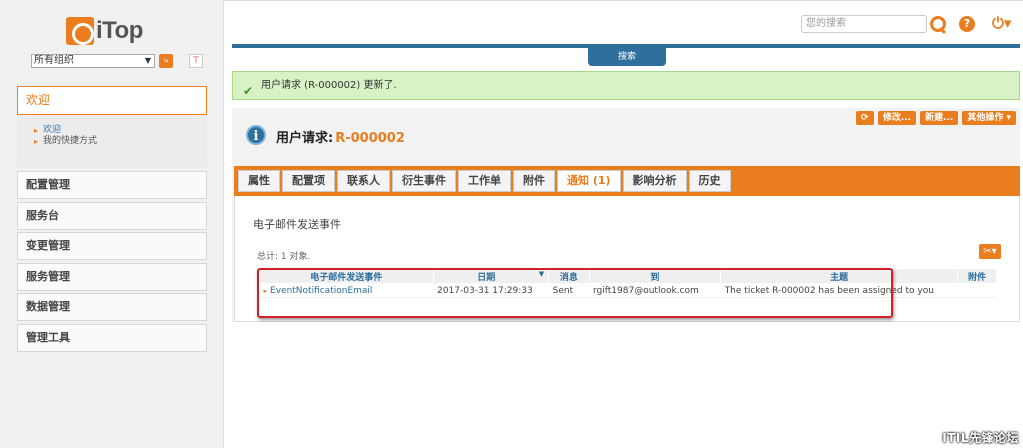 The width and height of the screenshot is (1023, 448). I want to click on success-message: ✔ 用户请求 (R-000002) 更新了., so click(626, 85).